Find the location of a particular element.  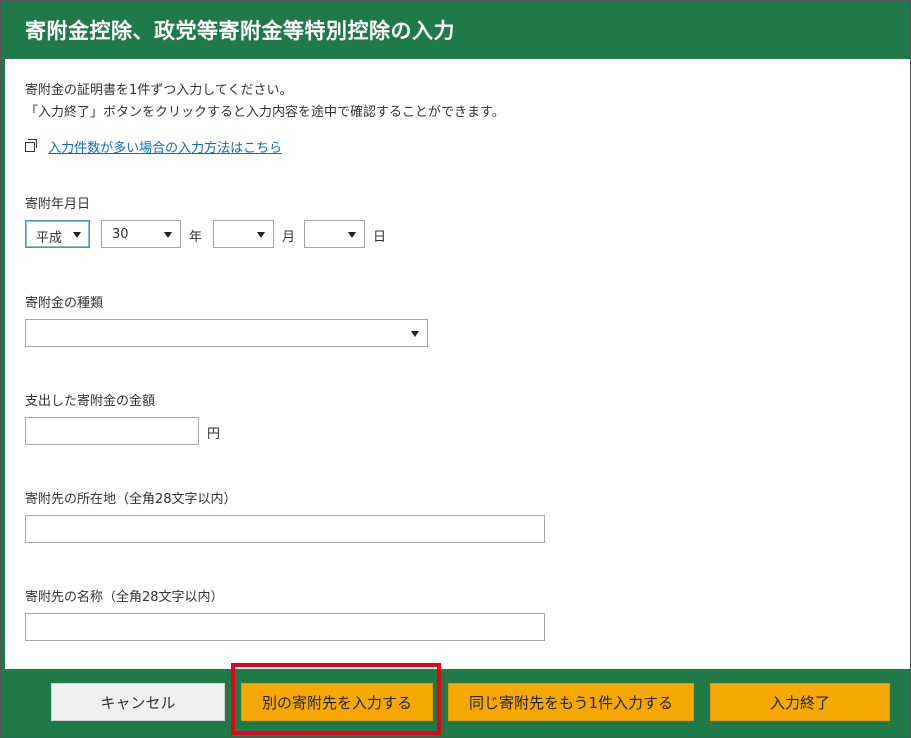

help-link: 入力件数が多い場合の入力方法はこちら is located at coordinates (153, 146).